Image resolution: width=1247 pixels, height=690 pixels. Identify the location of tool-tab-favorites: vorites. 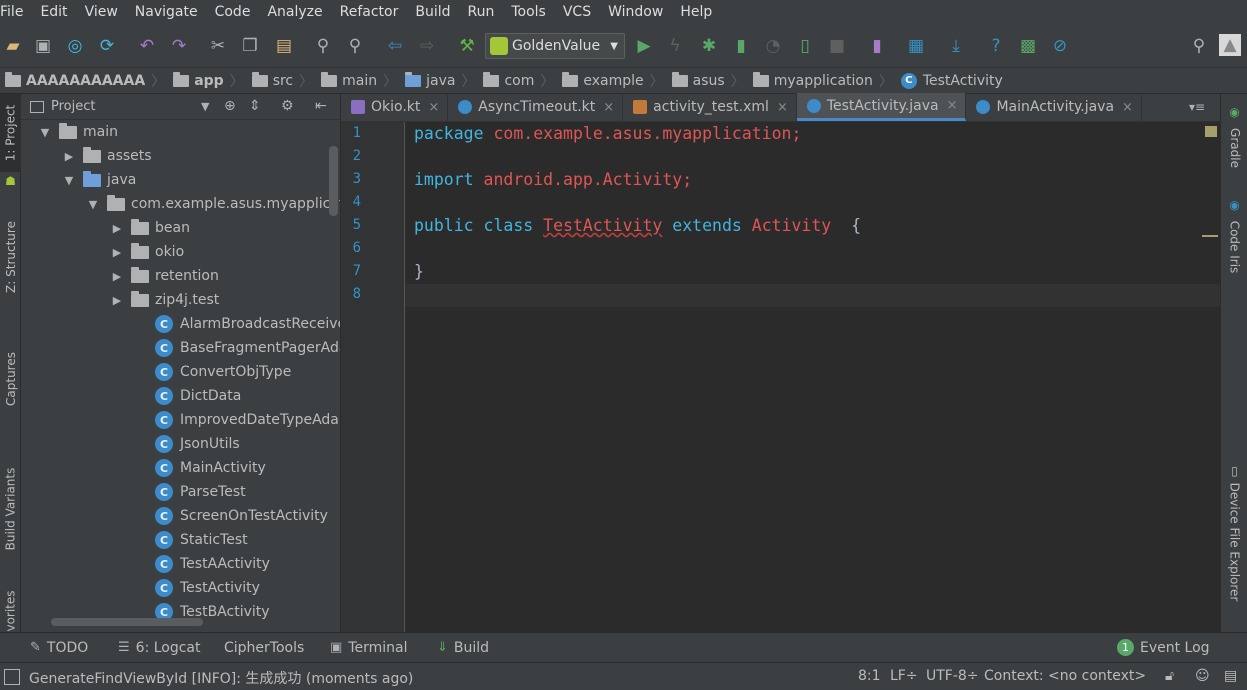
(10, 610).